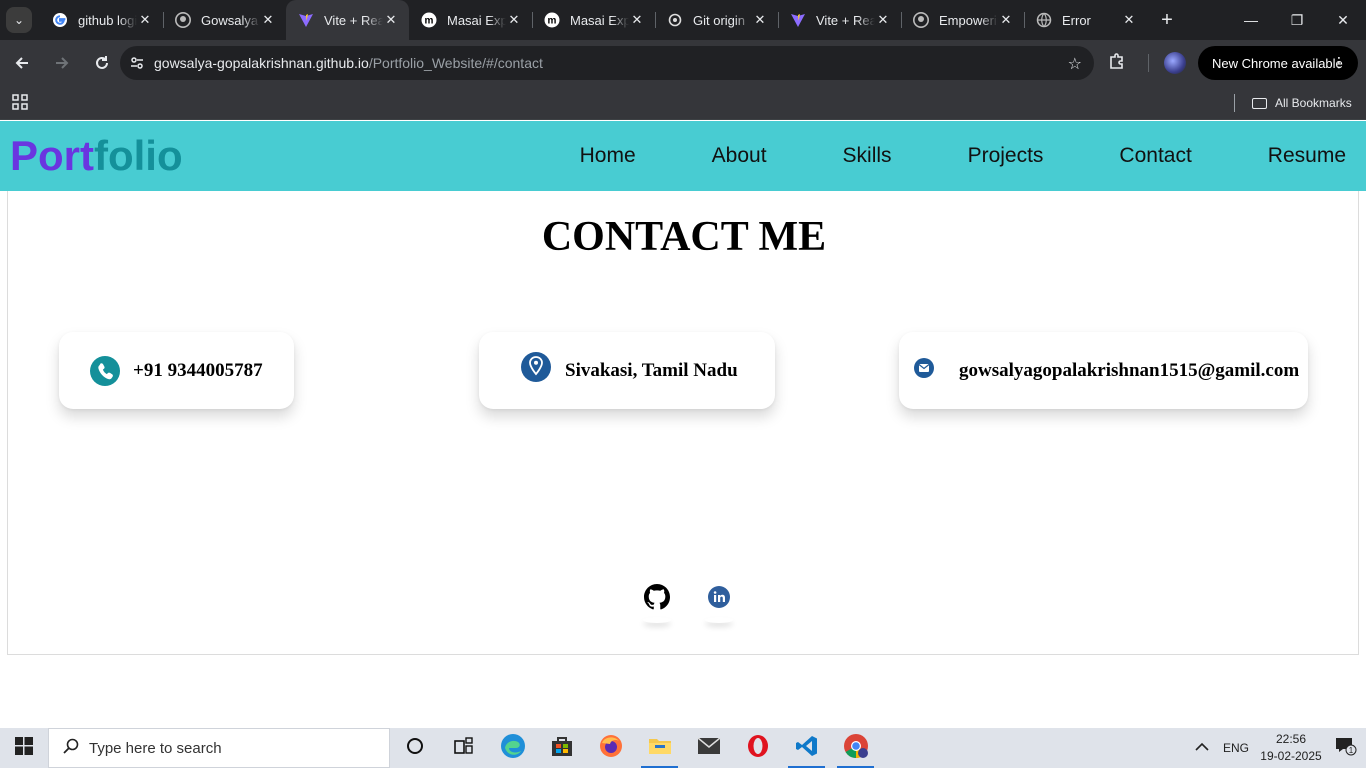  Describe the element at coordinates (536, 367) in the screenshot. I see `location-pin-icon` at that location.